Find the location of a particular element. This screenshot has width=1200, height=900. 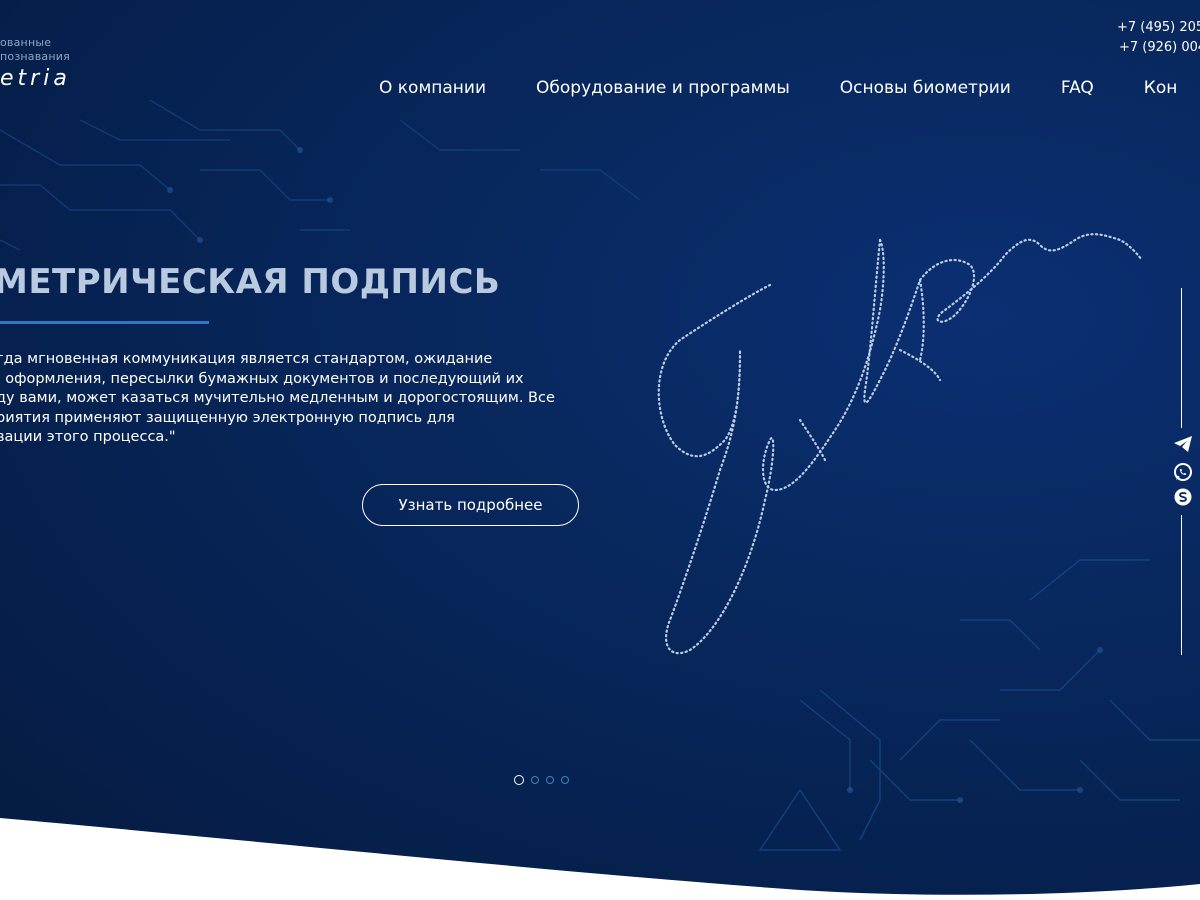

phone-numbers: +7 (495) 205 +7 (926) 004 is located at coordinates (1158, 38).